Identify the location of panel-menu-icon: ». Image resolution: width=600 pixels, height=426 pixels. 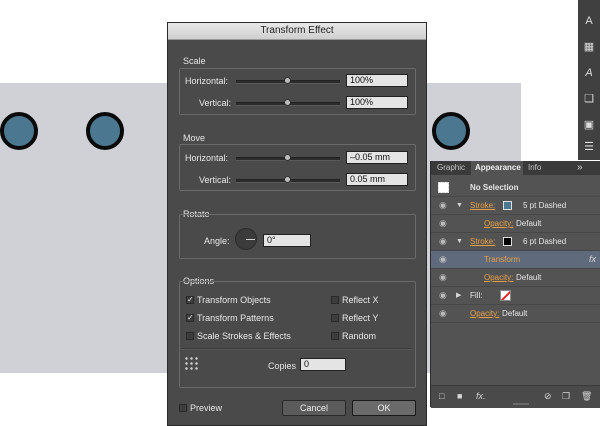
(580, 167).